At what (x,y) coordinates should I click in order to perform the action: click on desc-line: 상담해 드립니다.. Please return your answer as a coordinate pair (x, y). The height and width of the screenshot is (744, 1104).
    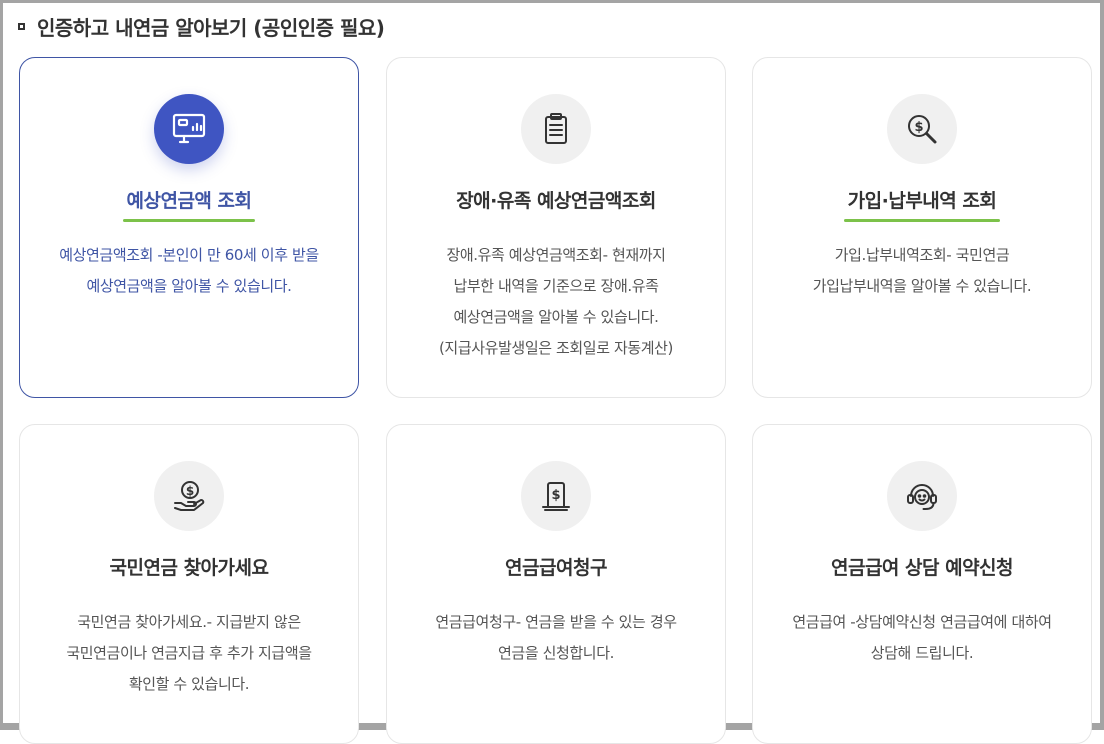
    Looking at the image, I should click on (922, 653).